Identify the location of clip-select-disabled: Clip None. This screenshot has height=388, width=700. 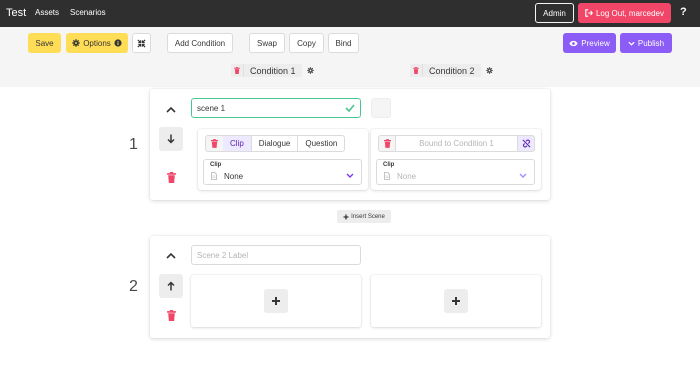
(455, 172).